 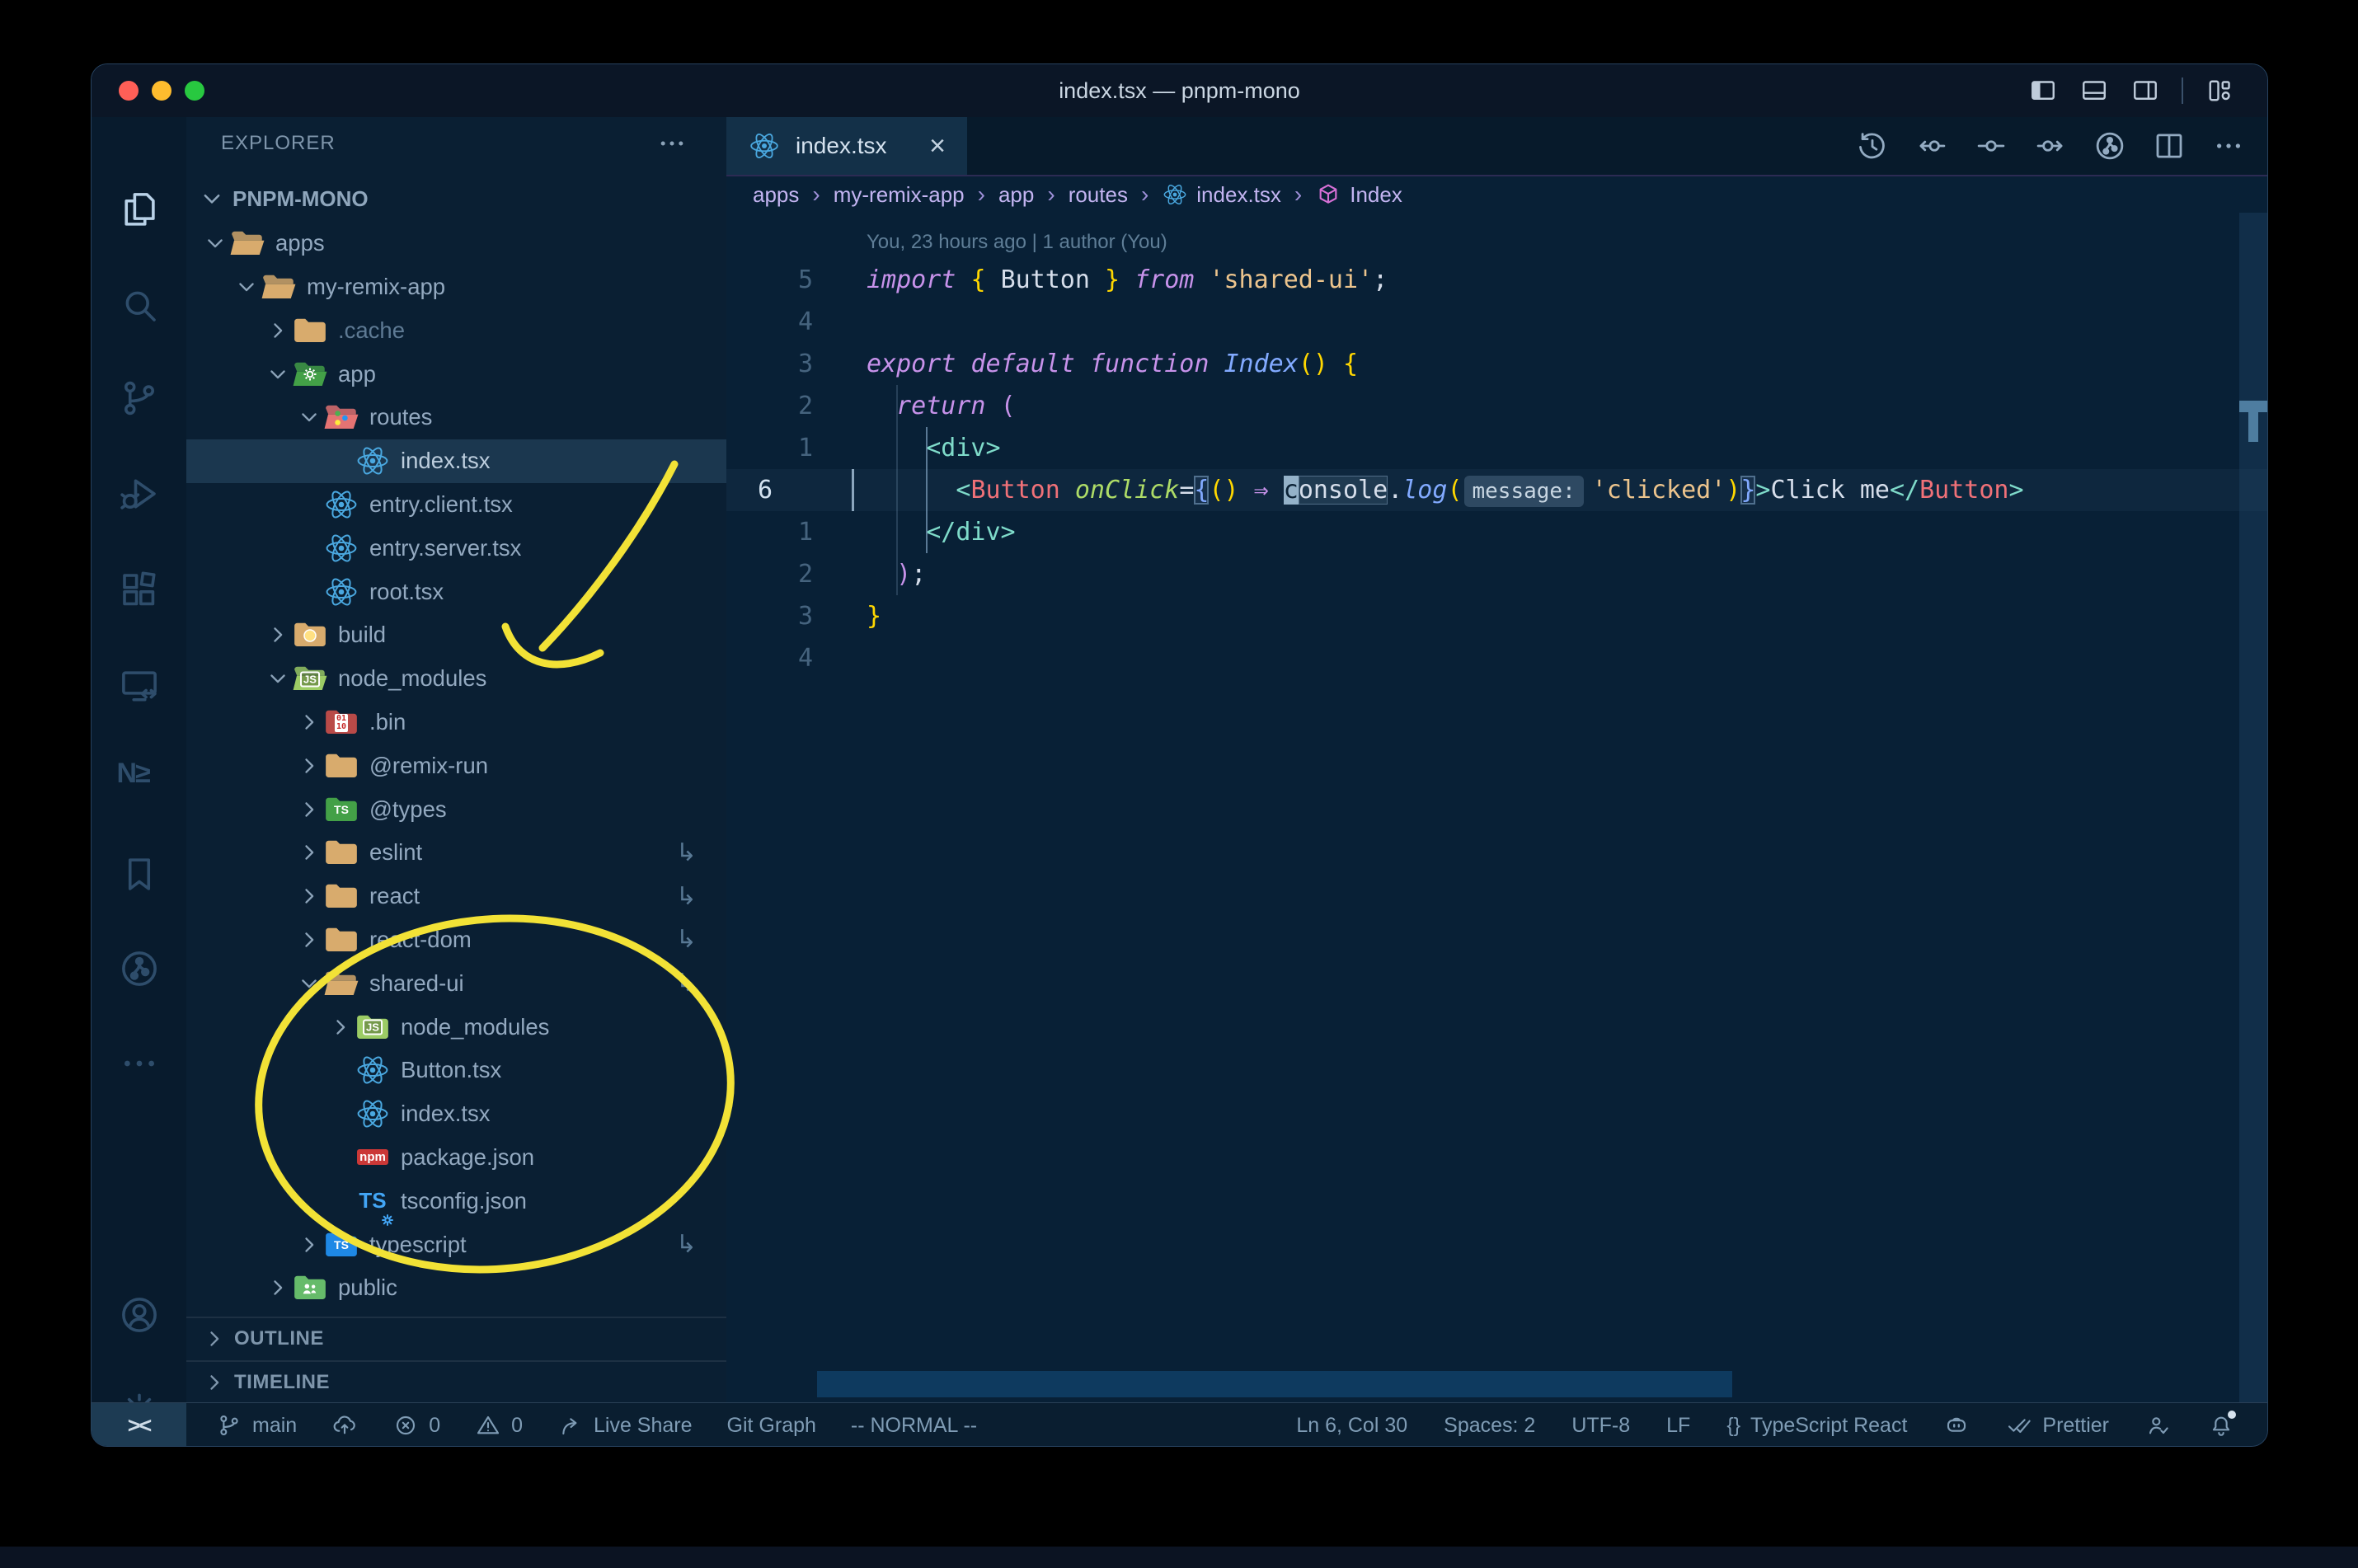 I want to click on tree-item--types: TS @types, so click(x=456, y=809).